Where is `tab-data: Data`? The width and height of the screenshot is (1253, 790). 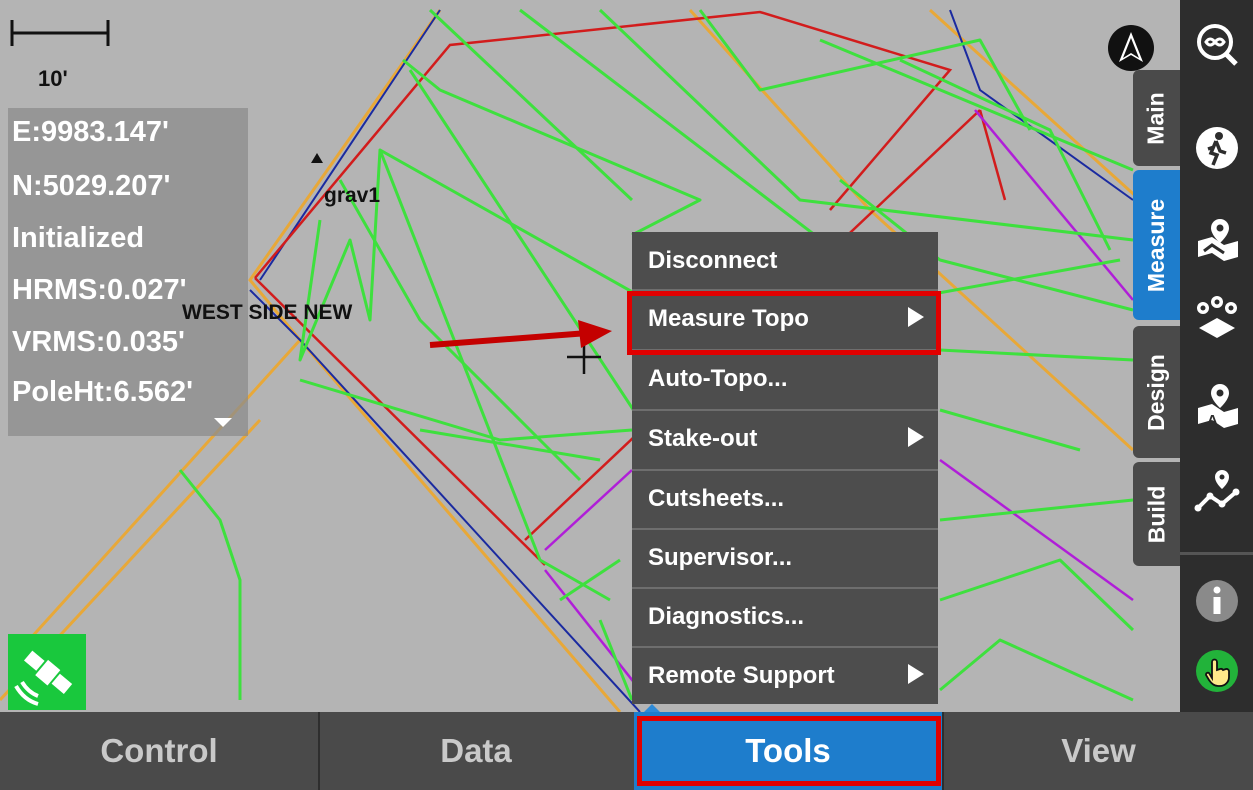 tab-data: Data is located at coordinates (476, 751).